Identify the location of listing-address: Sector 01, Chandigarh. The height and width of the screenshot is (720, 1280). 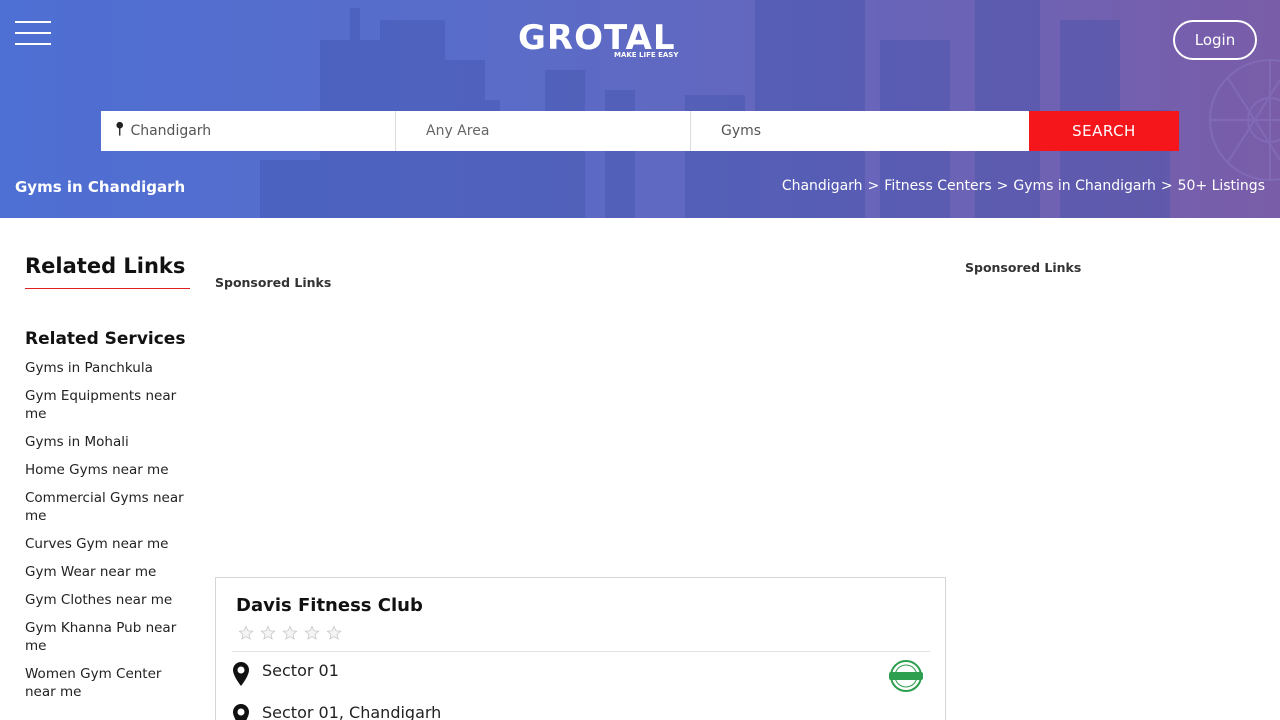
(352, 711).